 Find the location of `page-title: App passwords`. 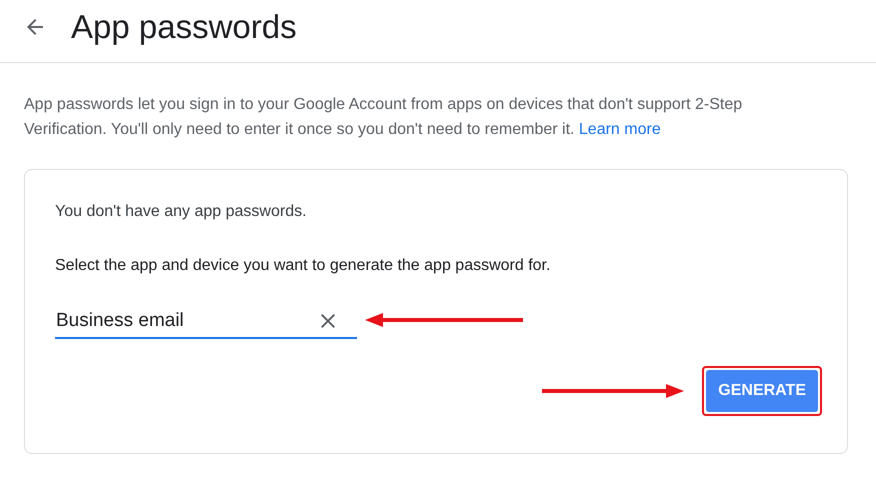

page-title: App passwords is located at coordinates (184, 27).